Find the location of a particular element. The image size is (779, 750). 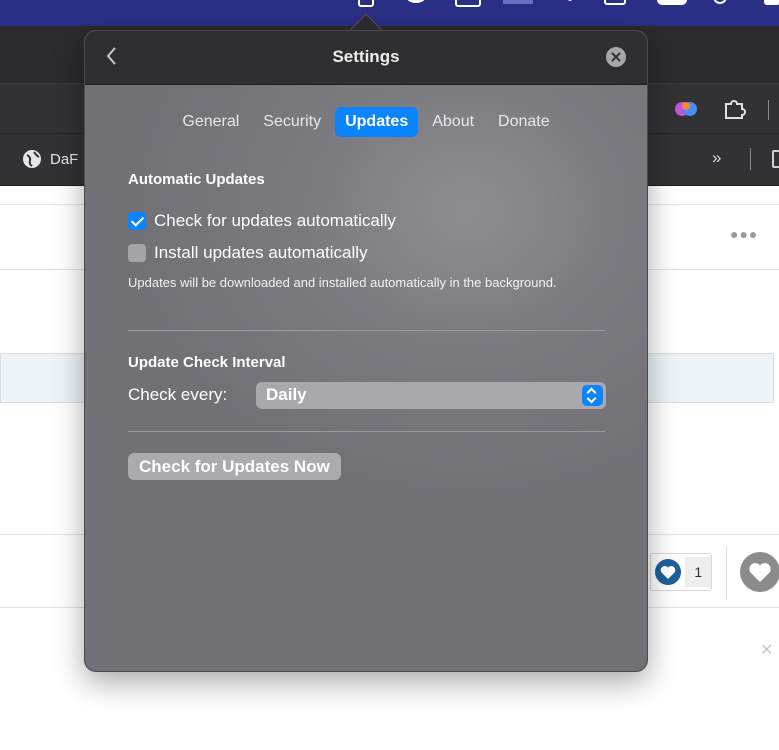

bookmarks-overflow-button: » is located at coordinates (716, 158).